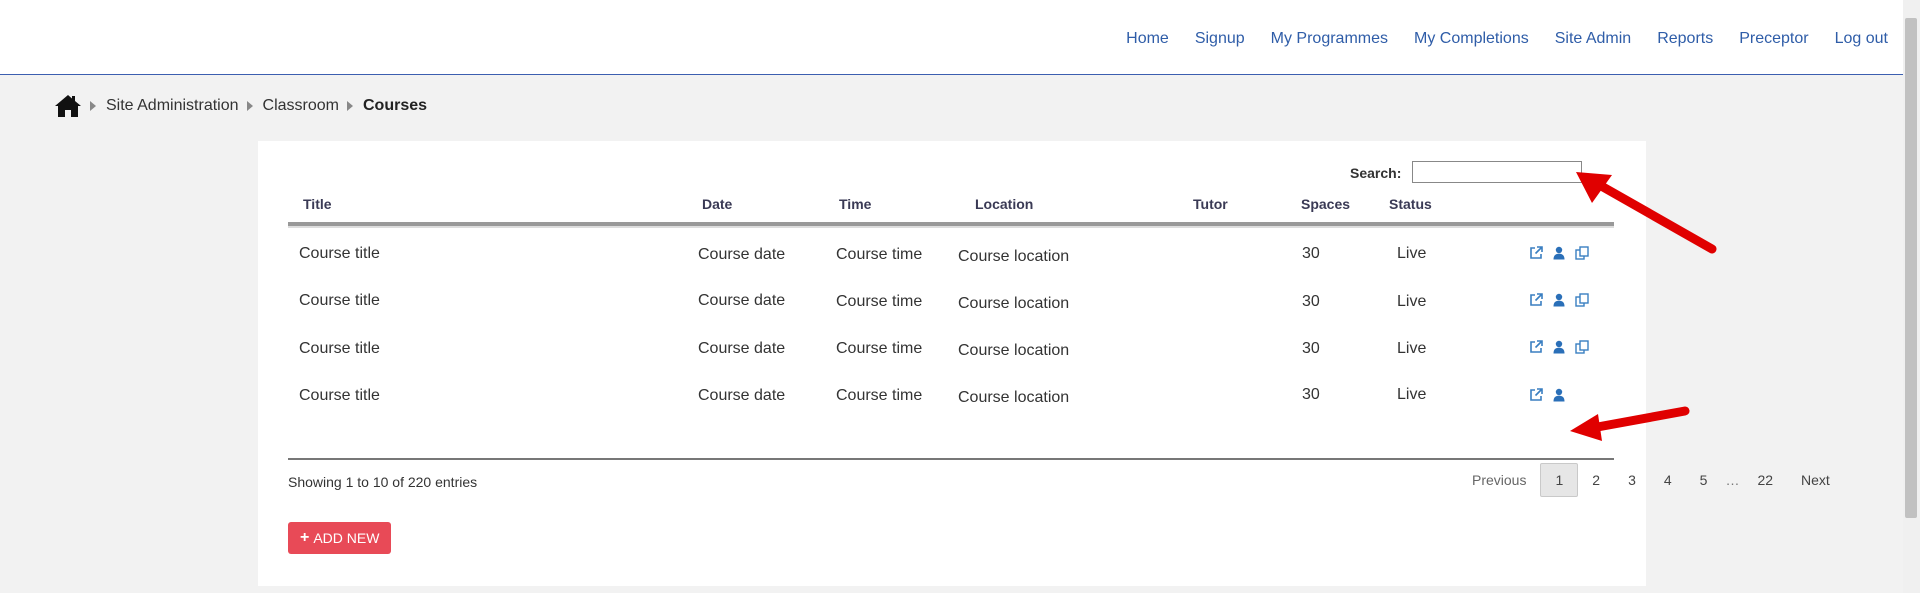 The width and height of the screenshot is (1920, 593). What do you see at coordinates (1376, 173) in the screenshot?
I see `search-label: Search:` at bounding box center [1376, 173].